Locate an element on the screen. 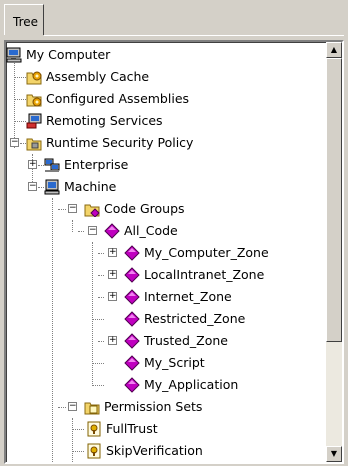 The height and width of the screenshot is (466, 348). tree-node-label: Runtime Security Policy is located at coordinates (120, 142).